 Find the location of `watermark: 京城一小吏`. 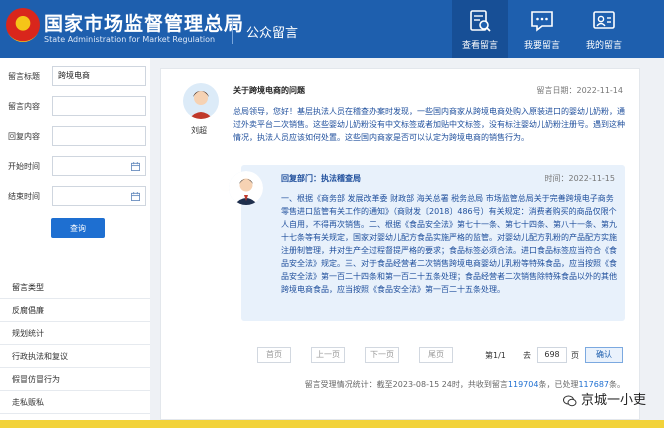

watermark: 京城一小吏 is located at coordinates (604, 398).